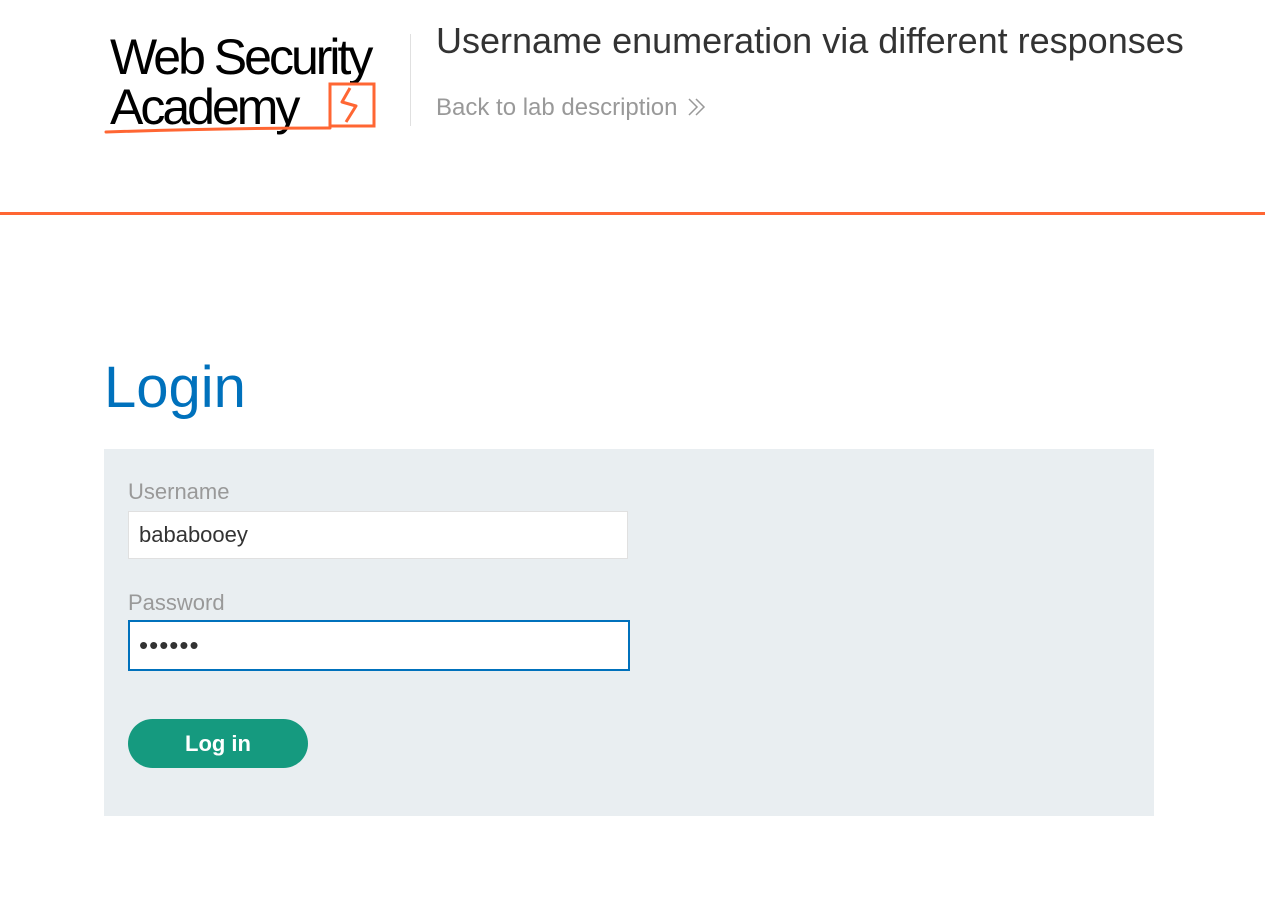 This screenshot has width=1265, height=914. What do you see at coordinates (697, 107) in the screenshot?
I see `double-chevron-right-icon` at bounding box center [697, 107].